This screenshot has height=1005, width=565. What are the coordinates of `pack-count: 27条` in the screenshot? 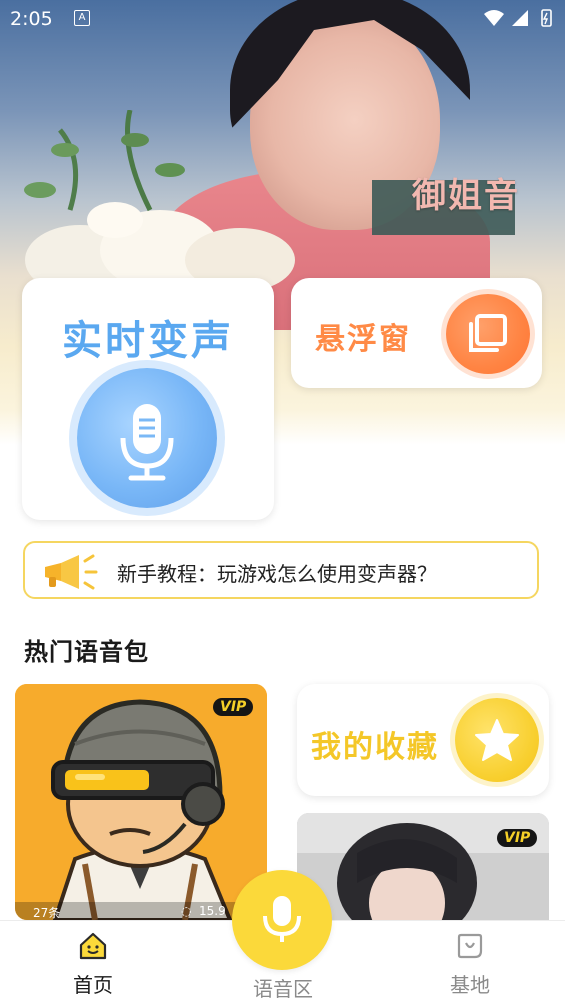 It's located at (47, 913).